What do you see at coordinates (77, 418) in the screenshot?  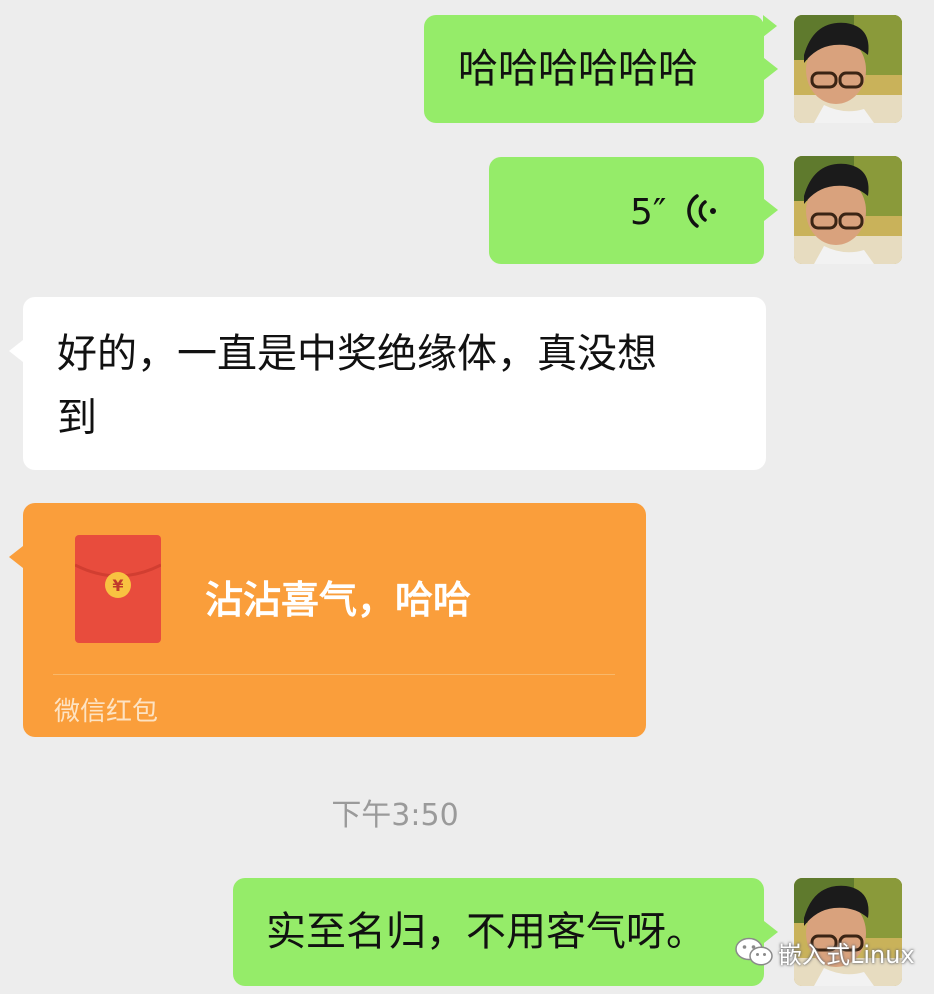 I see `message-text-line-2: 到` at bounding box center [77, 418].